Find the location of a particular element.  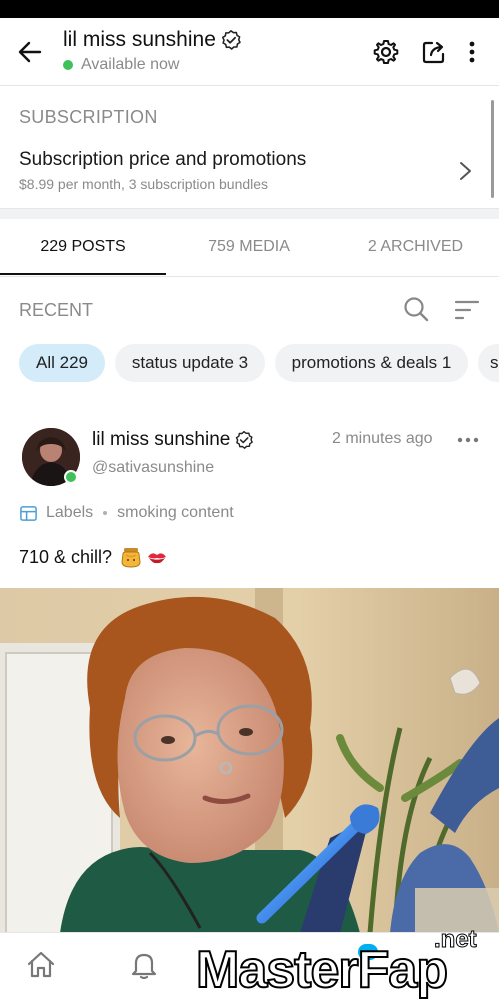

subscription-link: Subscription price and promotions is located at coordinates (162, 160).